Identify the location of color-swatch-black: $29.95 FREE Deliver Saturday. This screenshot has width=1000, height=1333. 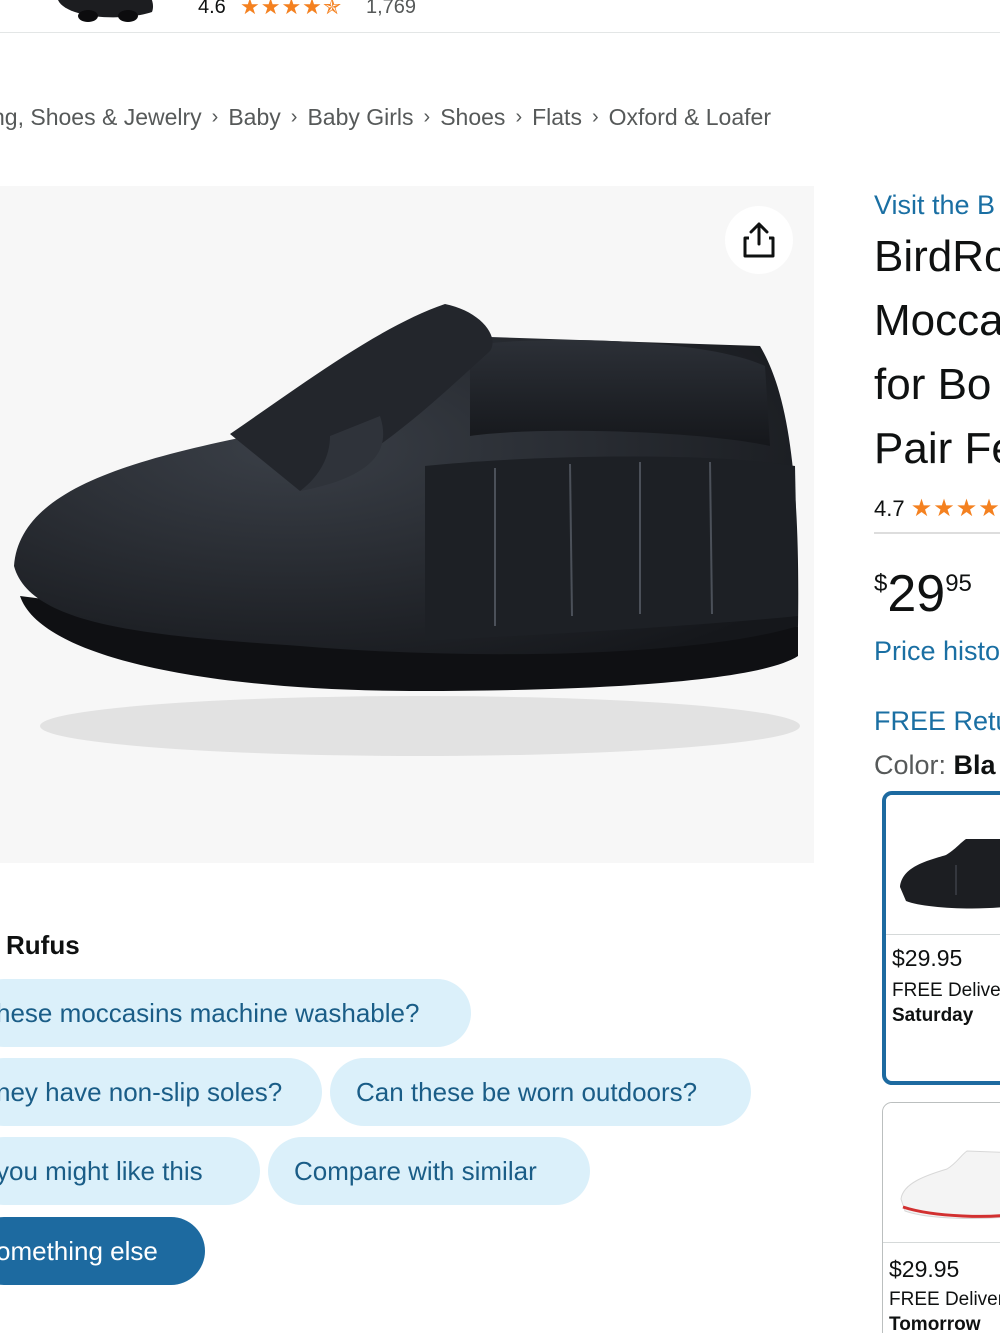
(941, 938).